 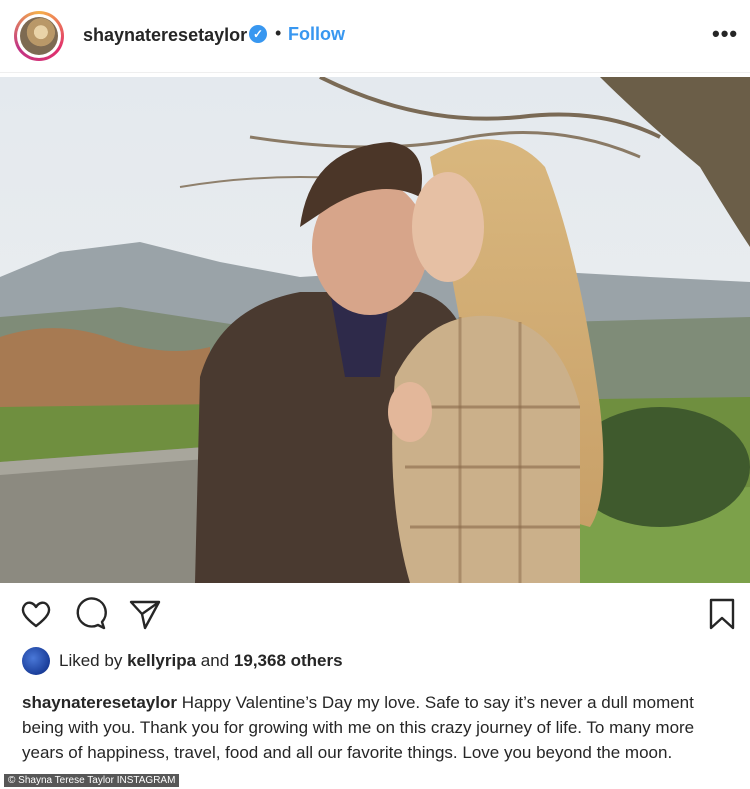 I want to click on likes-text: Liked by kellyripa and 19,368 others, so click(x=201, y=661).